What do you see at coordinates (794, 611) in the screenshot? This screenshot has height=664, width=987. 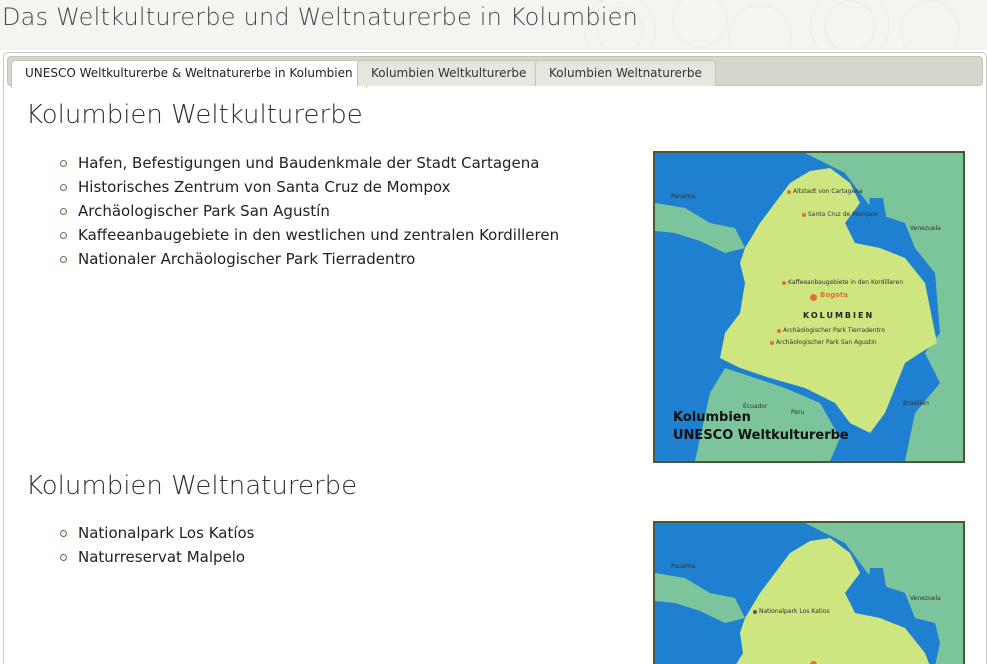 I see `map-site-label: Nationalpark Los Katios` at bounding box center [794, 611].